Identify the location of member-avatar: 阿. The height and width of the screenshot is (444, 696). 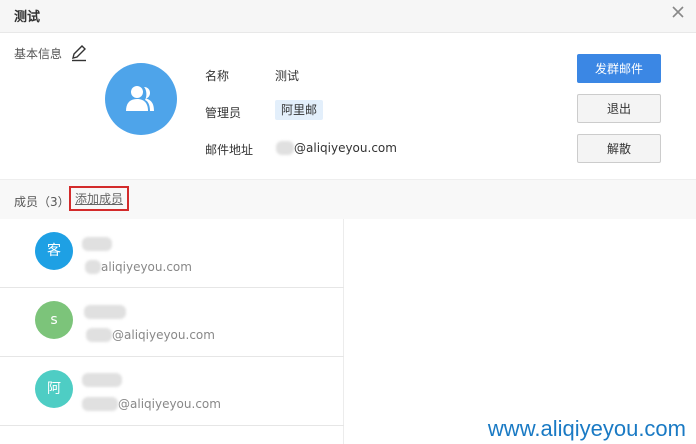
(54, 389).